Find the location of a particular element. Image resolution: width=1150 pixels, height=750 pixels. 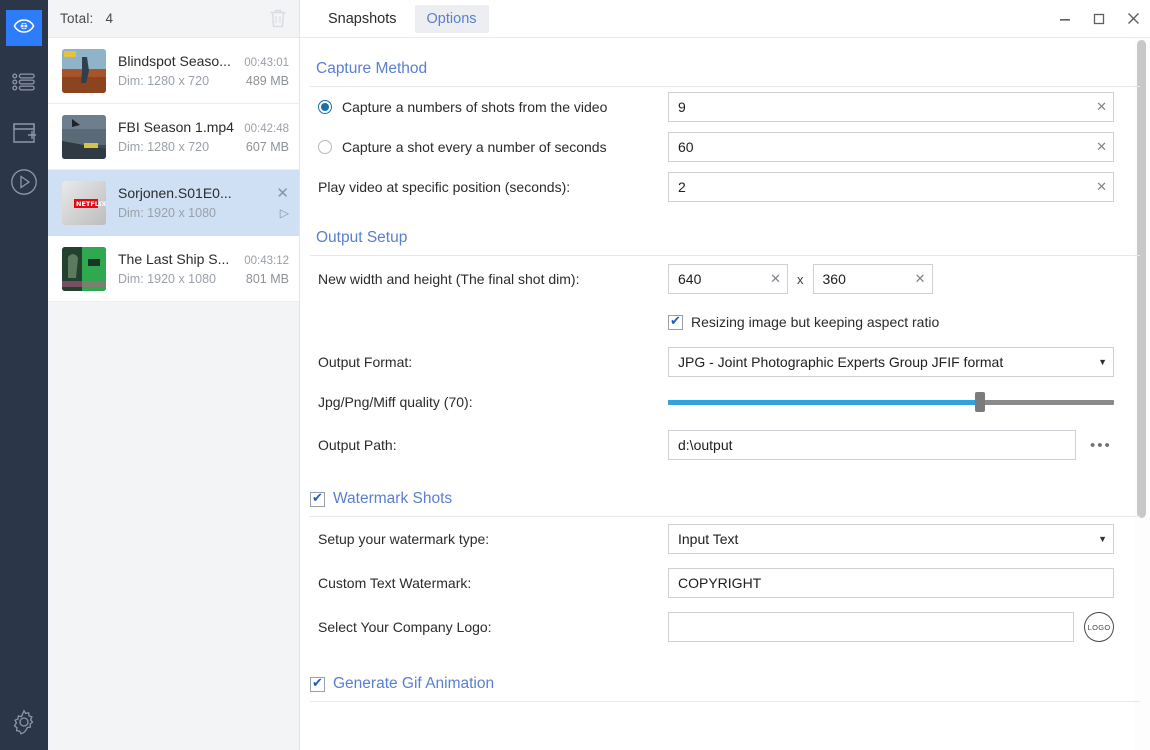

list-item-duration: 00:42:48 is located at coordinates (266, 129).